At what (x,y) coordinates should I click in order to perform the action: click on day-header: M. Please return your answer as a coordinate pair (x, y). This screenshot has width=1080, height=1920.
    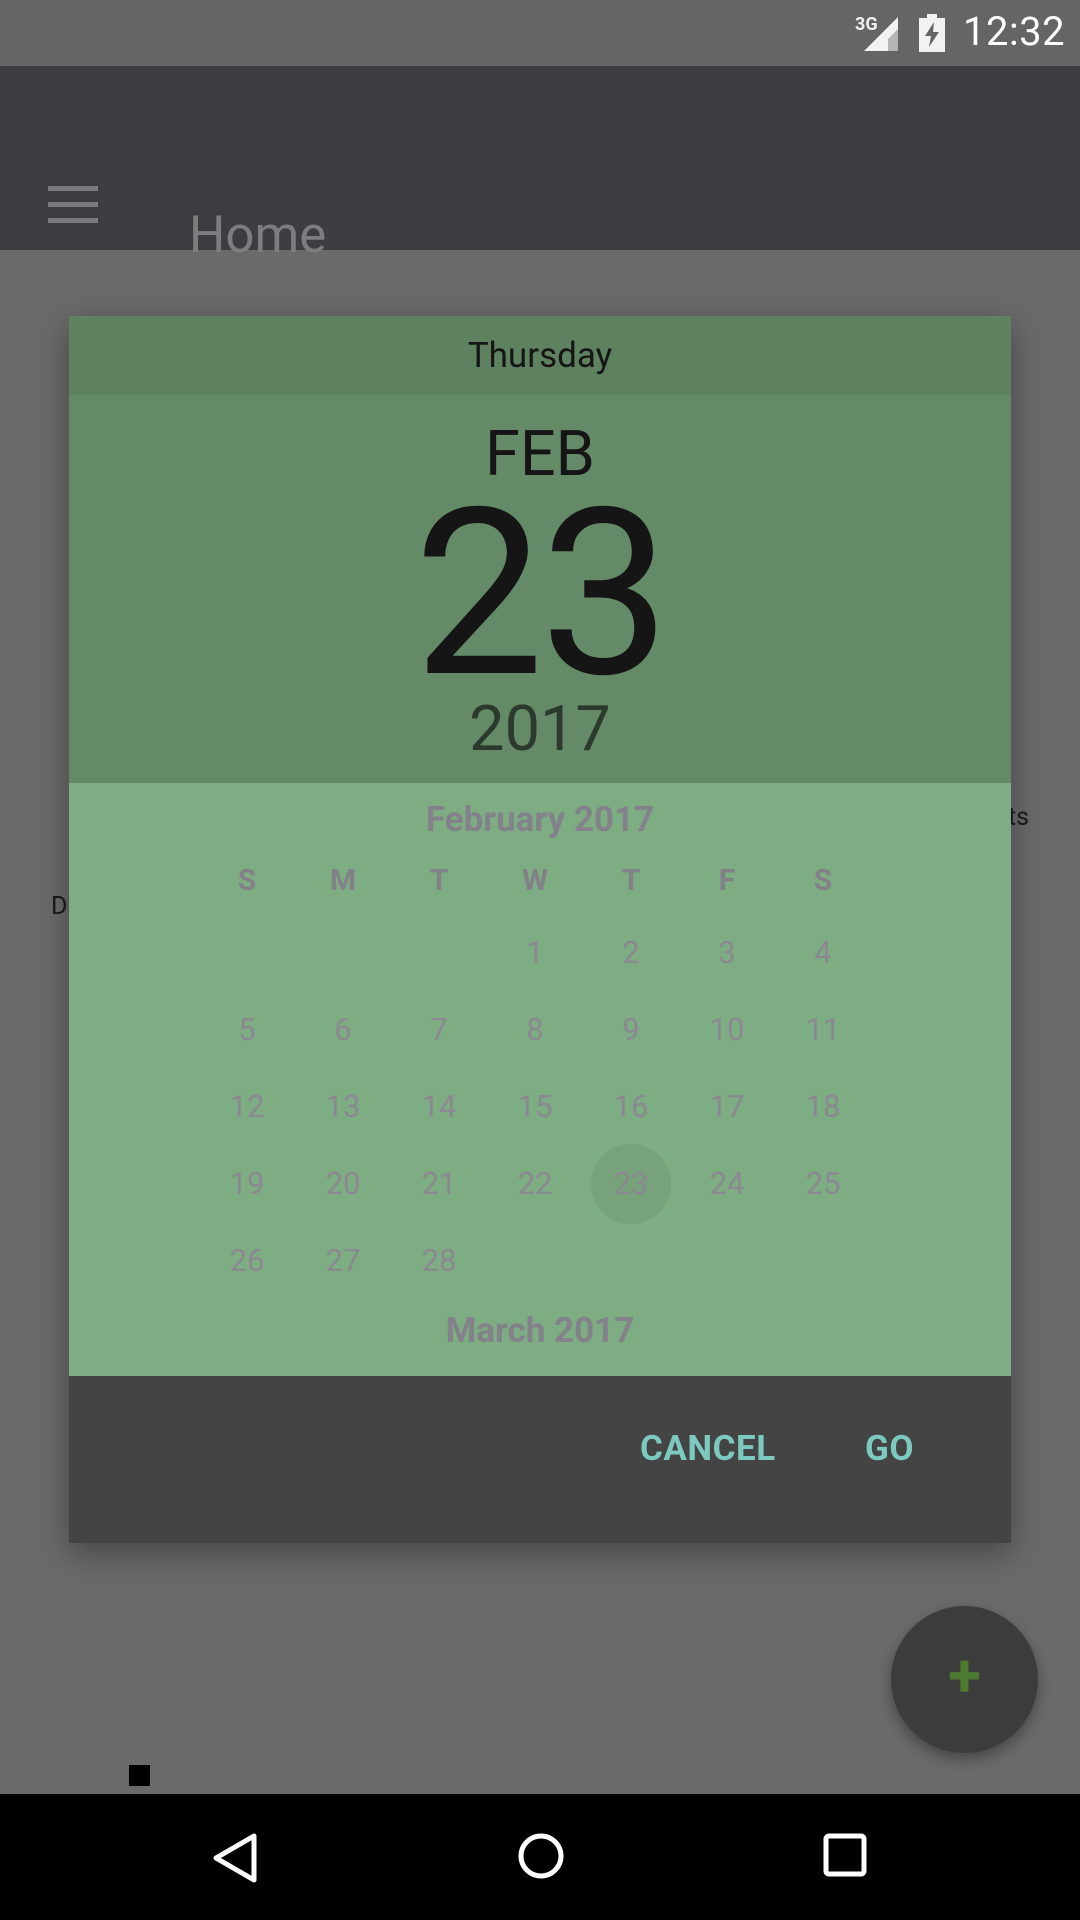
    Looking at the image, I should click on (343, 880).